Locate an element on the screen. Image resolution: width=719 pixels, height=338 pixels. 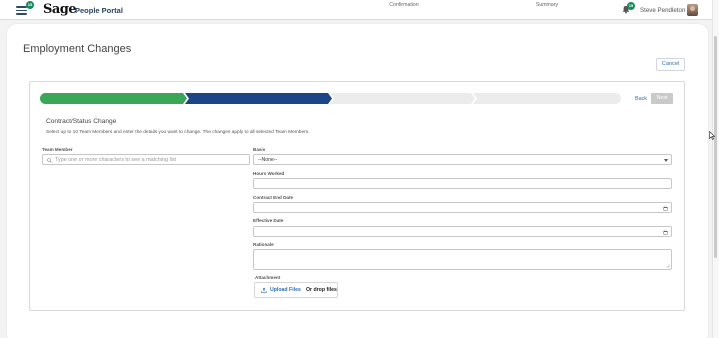
step-4-pending is located at coordinates (547, 98).